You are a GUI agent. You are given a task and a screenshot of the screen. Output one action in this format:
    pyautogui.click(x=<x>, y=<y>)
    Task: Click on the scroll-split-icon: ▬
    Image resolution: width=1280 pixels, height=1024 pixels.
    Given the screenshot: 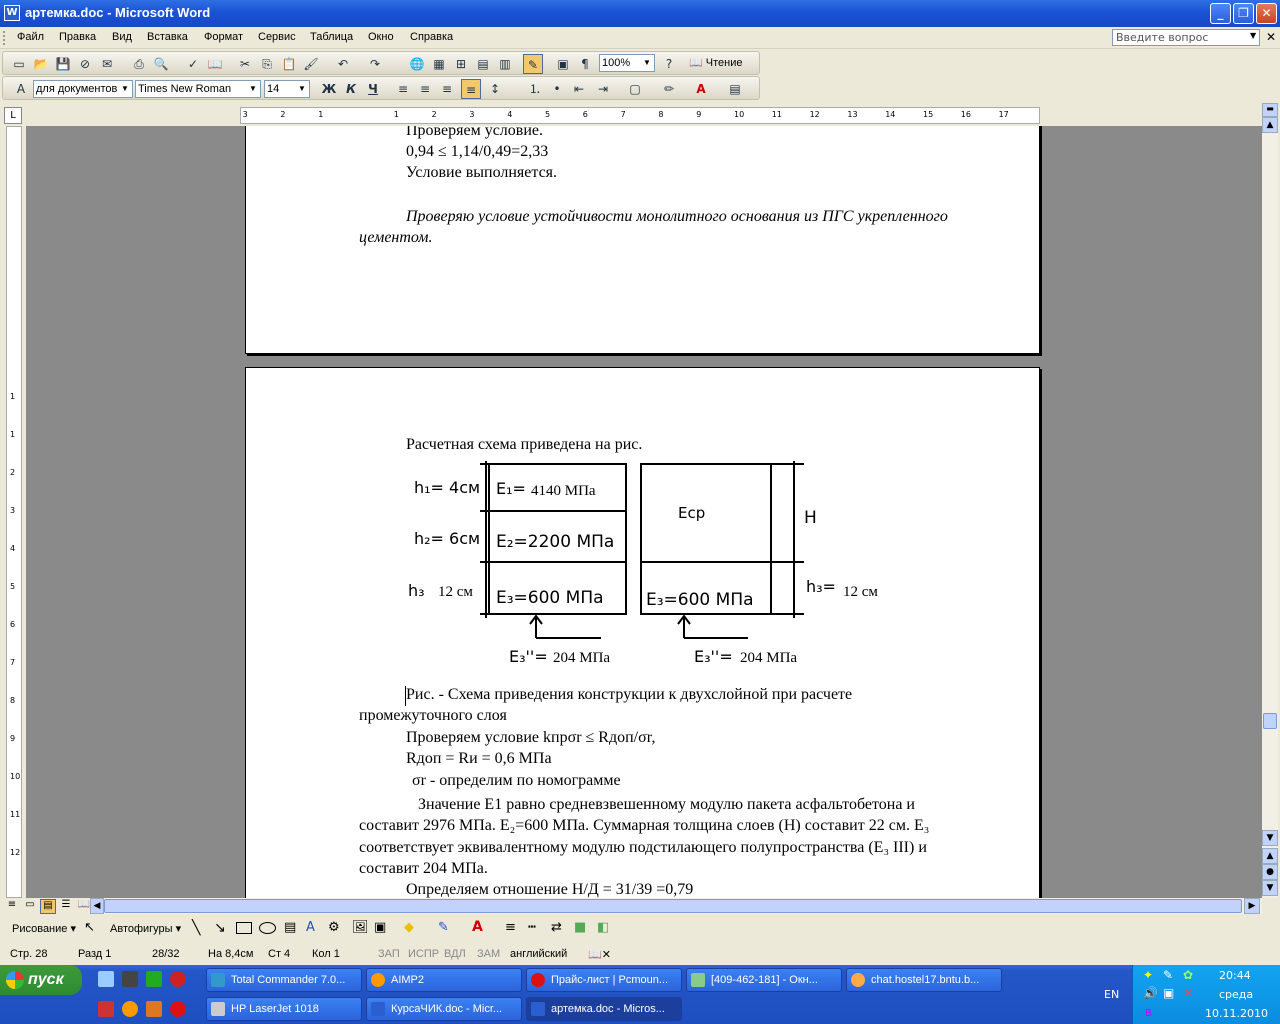 What is the action you would take?
    pyautogui.click(x=1270, y=110)
    